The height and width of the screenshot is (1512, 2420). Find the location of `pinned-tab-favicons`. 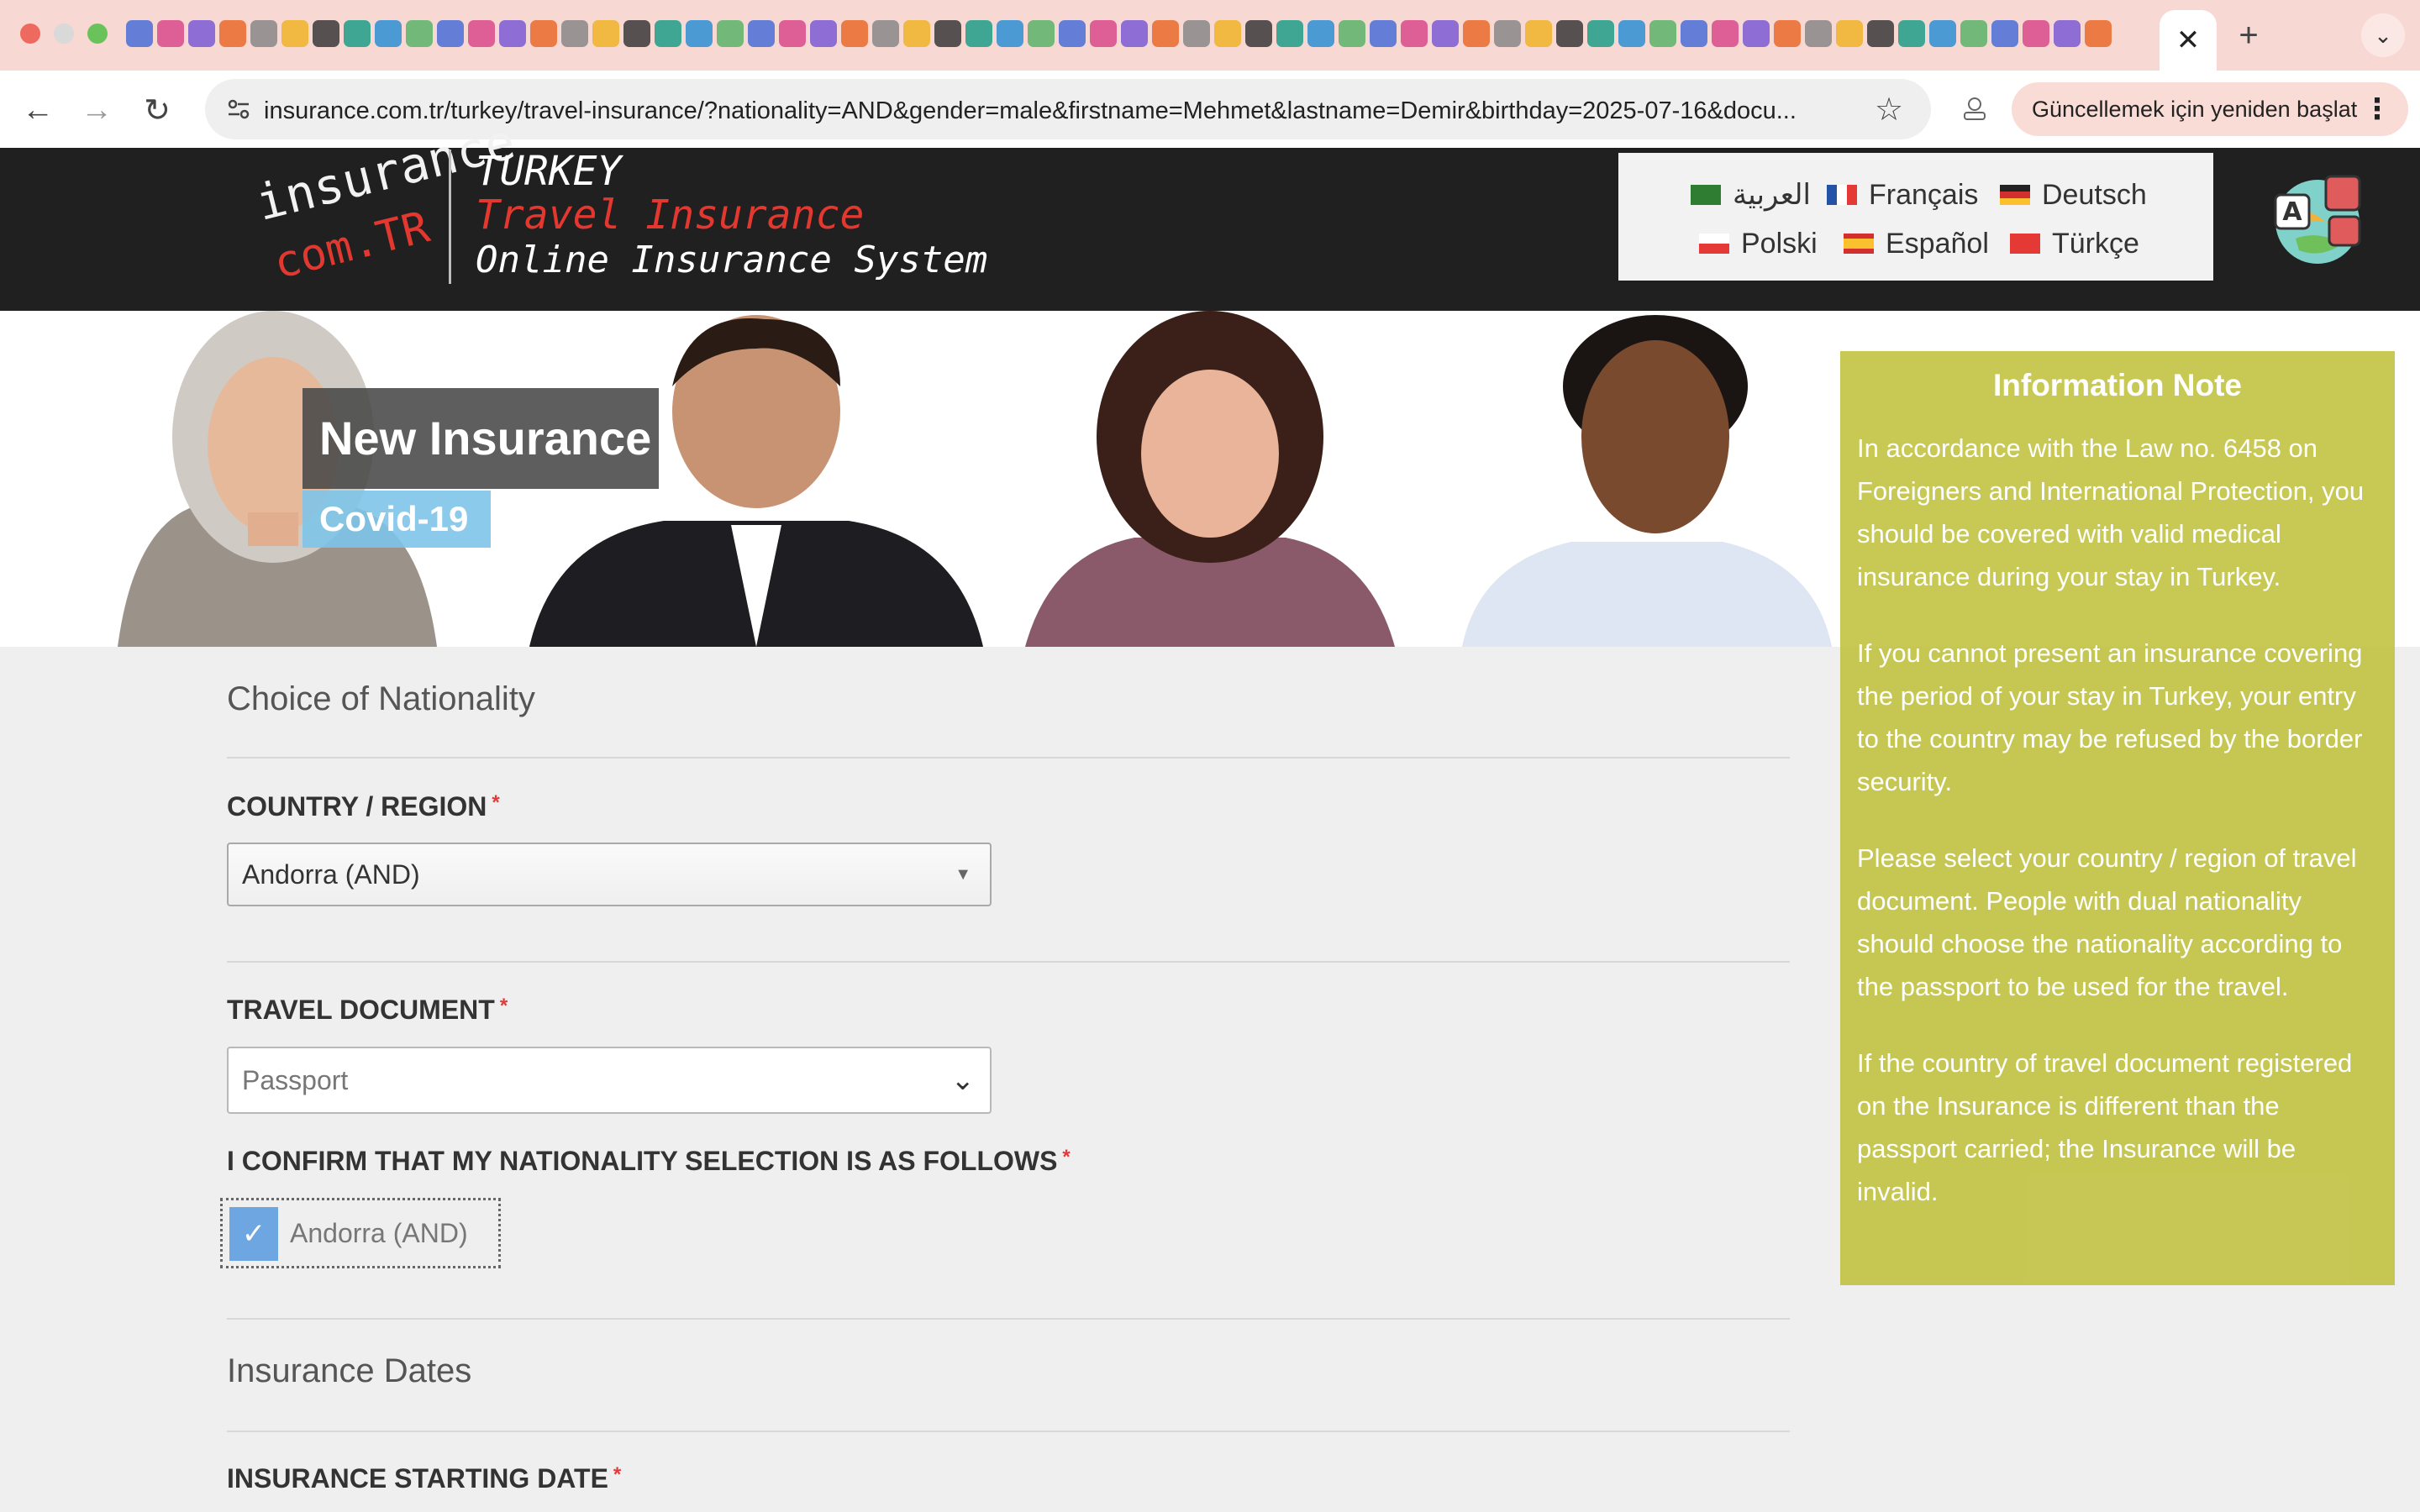

pinned-tab-favicons is located at coordinates (1138, 33).